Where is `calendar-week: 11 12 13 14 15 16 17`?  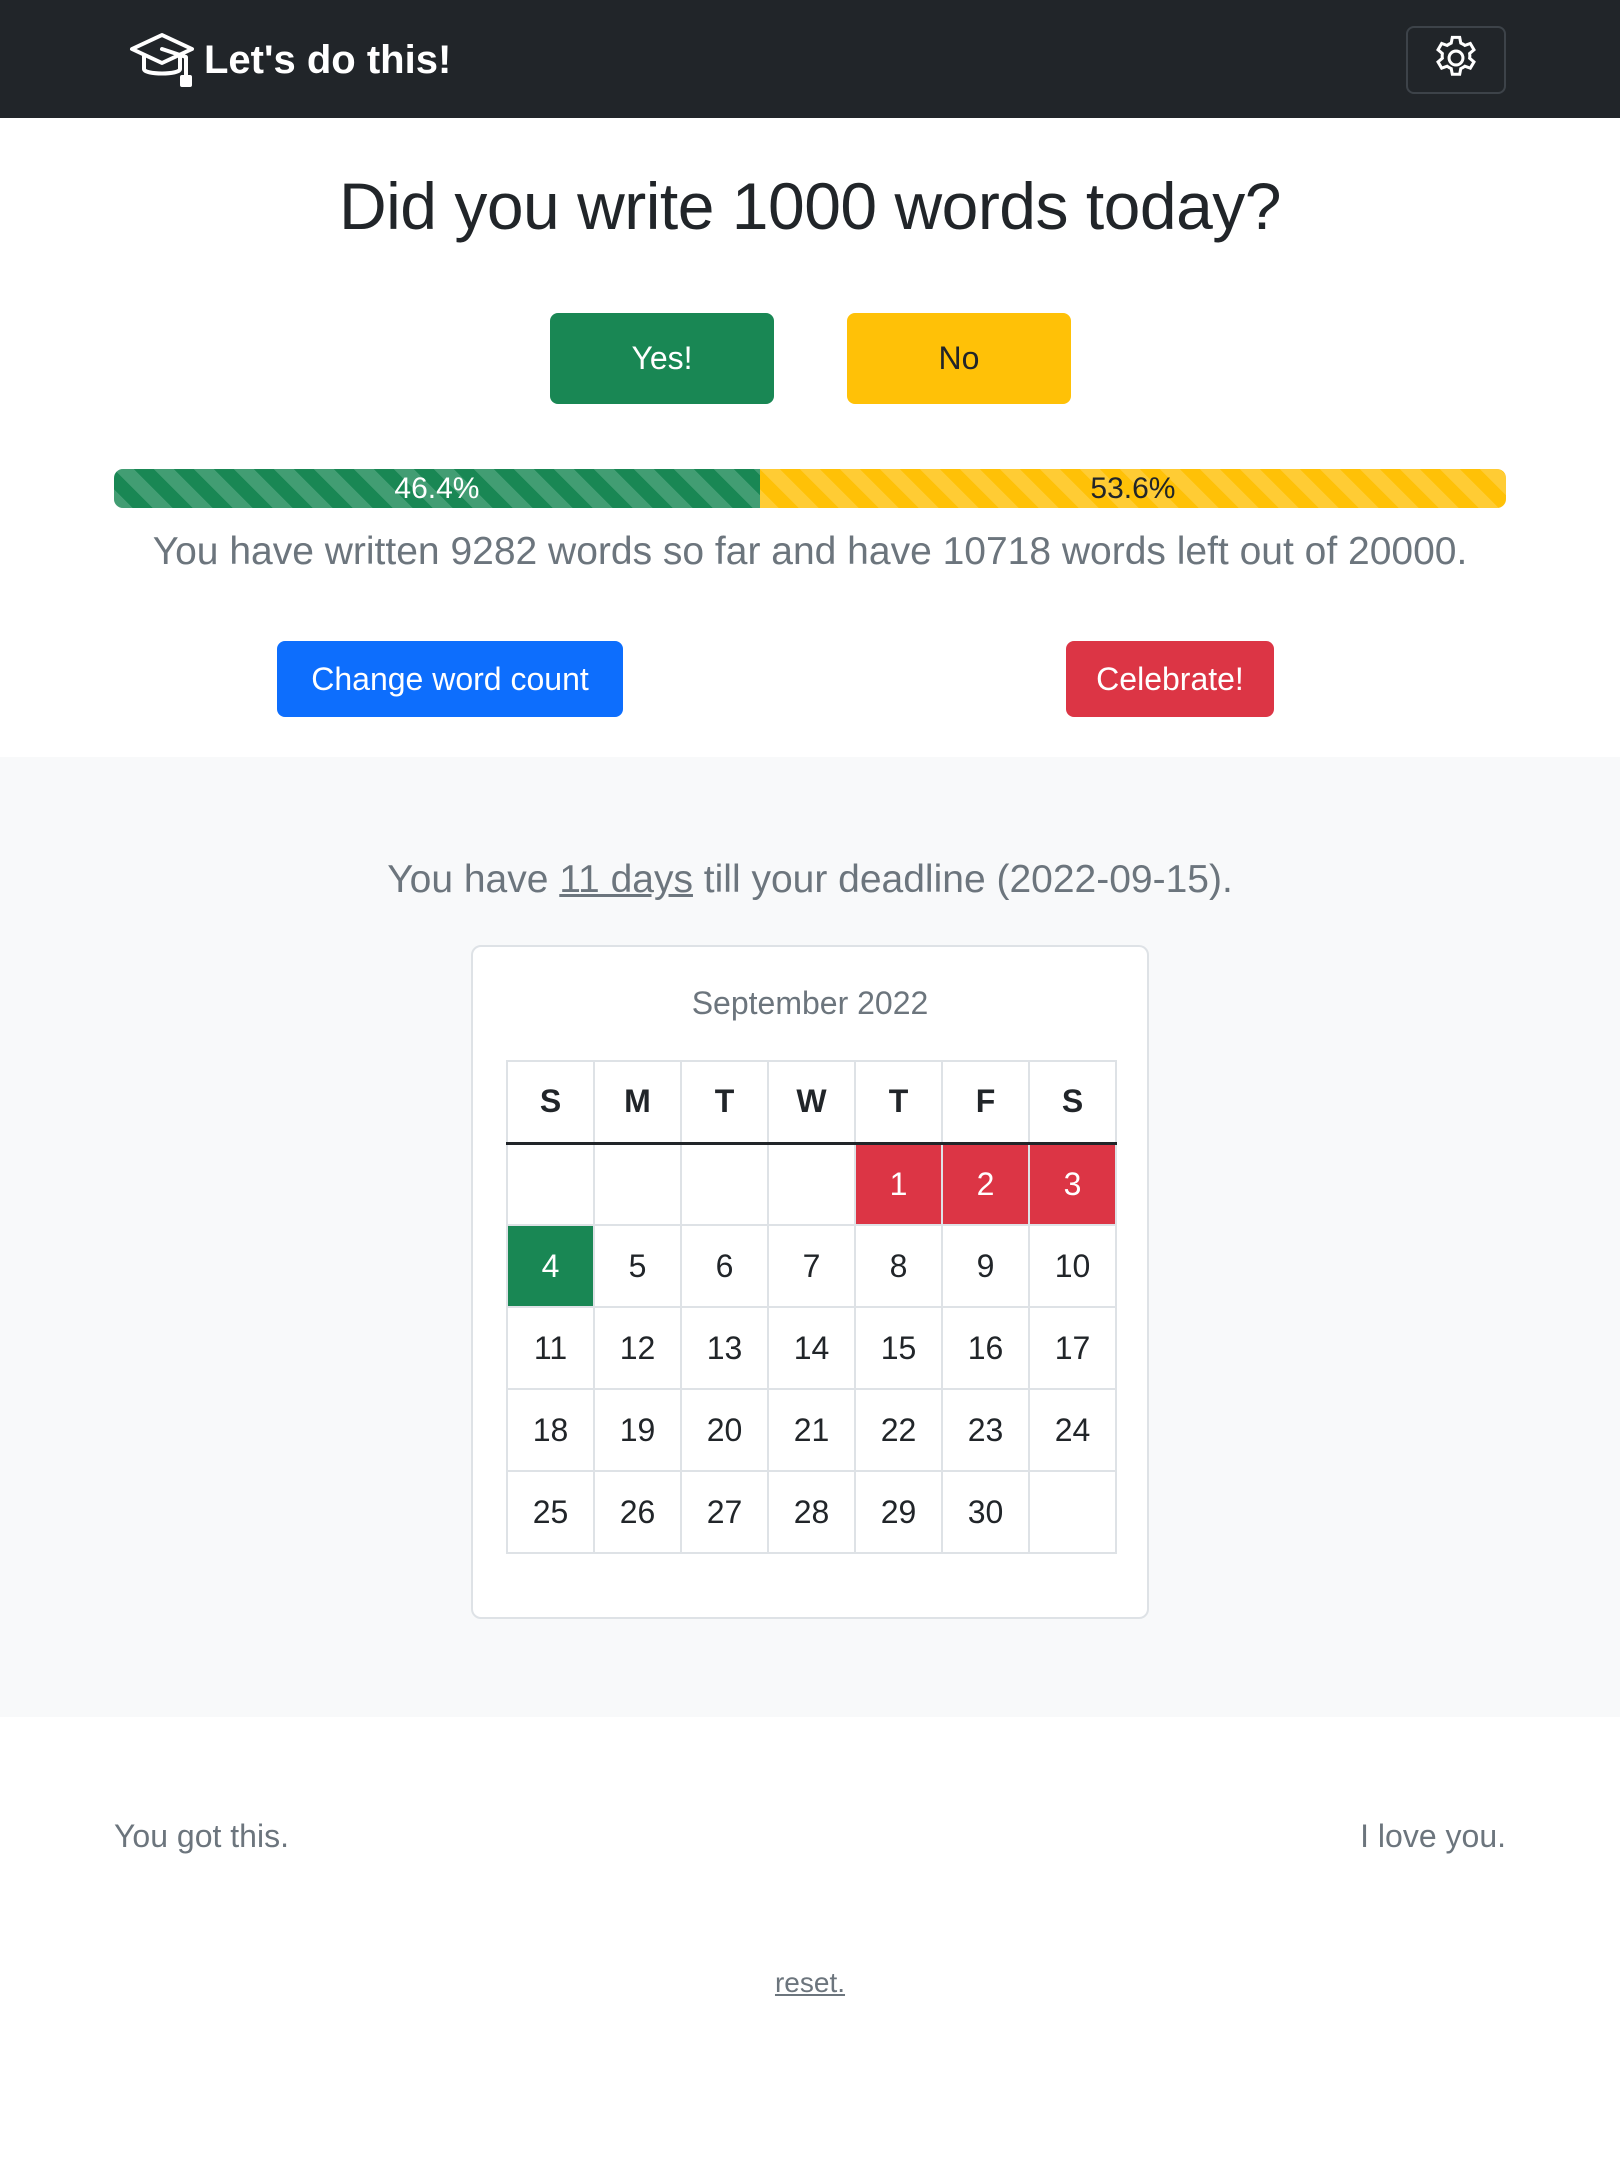 calendar-week: 11 12 13 14 15 16 17 is located at coordinates (811, 1348).